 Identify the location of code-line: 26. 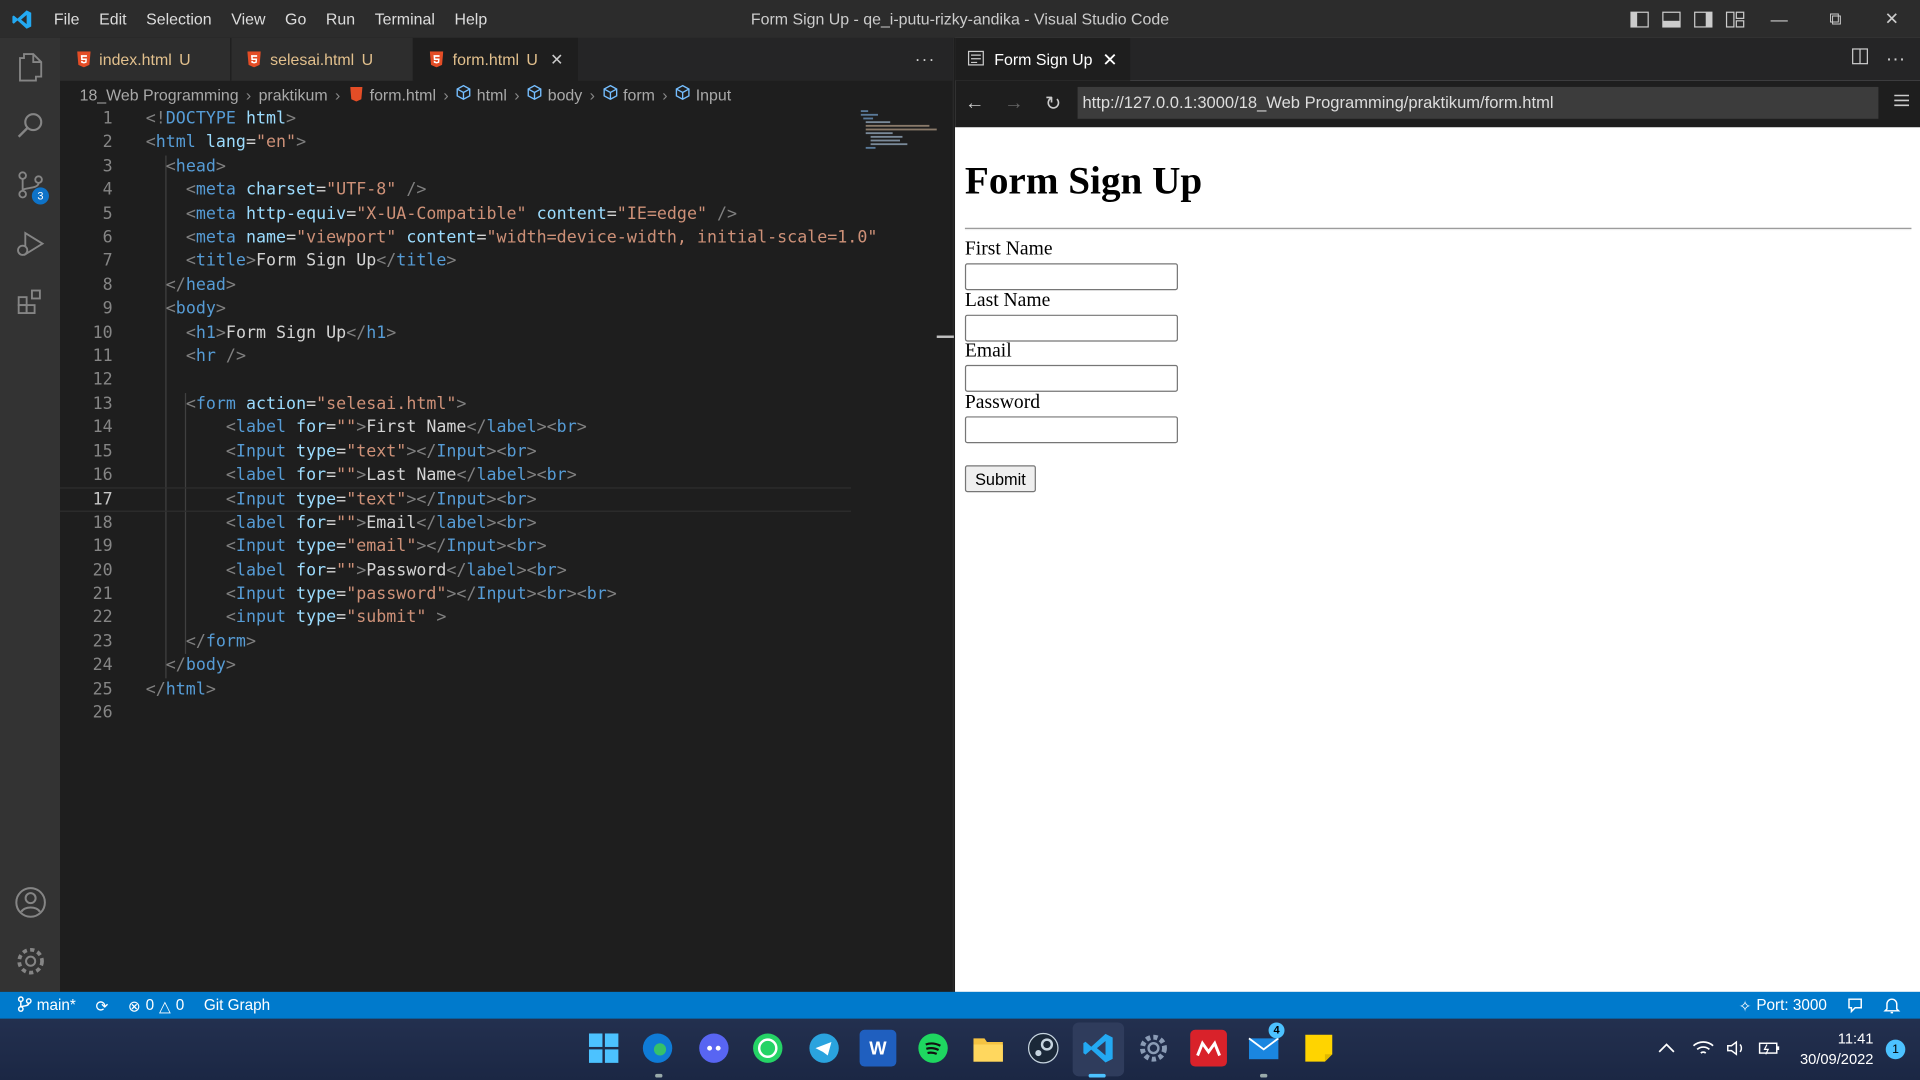
(455, 714).